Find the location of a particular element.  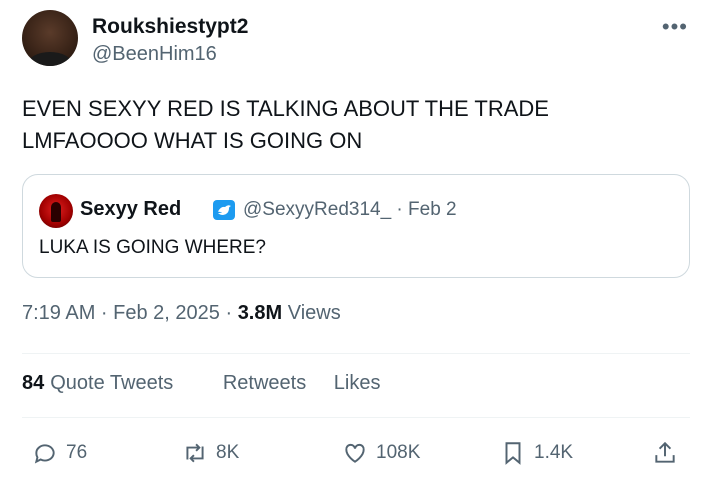

engagement-stats: 84 Quote Tweets Retweets Likes is located at coordinates (212, 383).